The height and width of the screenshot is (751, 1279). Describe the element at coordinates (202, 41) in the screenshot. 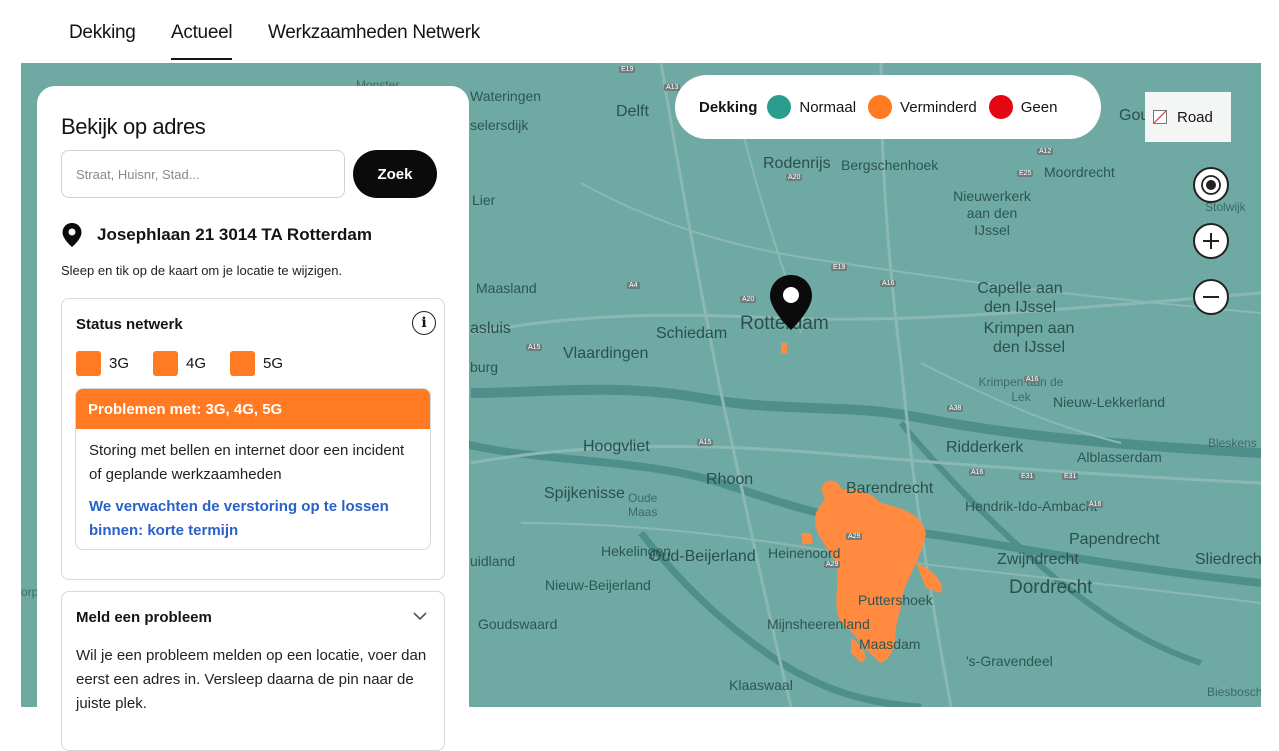

I see `tab-actueel: Actueel` at that location.